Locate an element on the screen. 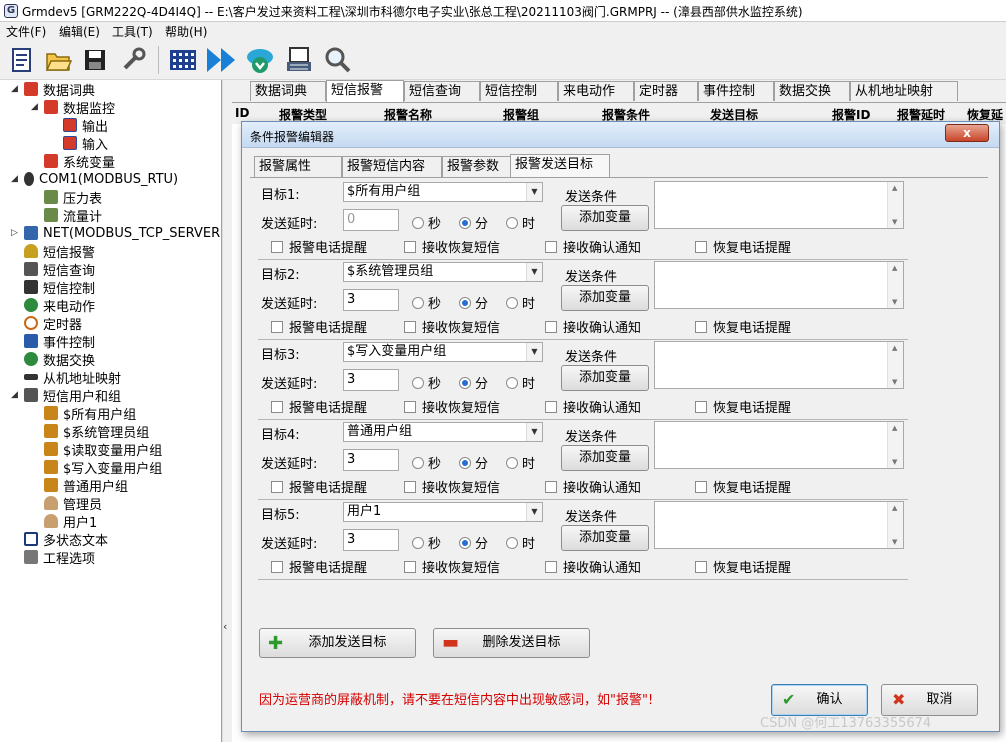 The height and width of the screenshot is (742, 1006). tree-node: 管理员 is located at coordinates (73, 503).